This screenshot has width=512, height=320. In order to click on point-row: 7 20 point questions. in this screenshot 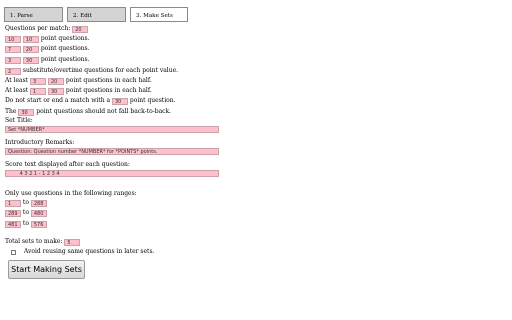, I will do `click(47, 49)`.